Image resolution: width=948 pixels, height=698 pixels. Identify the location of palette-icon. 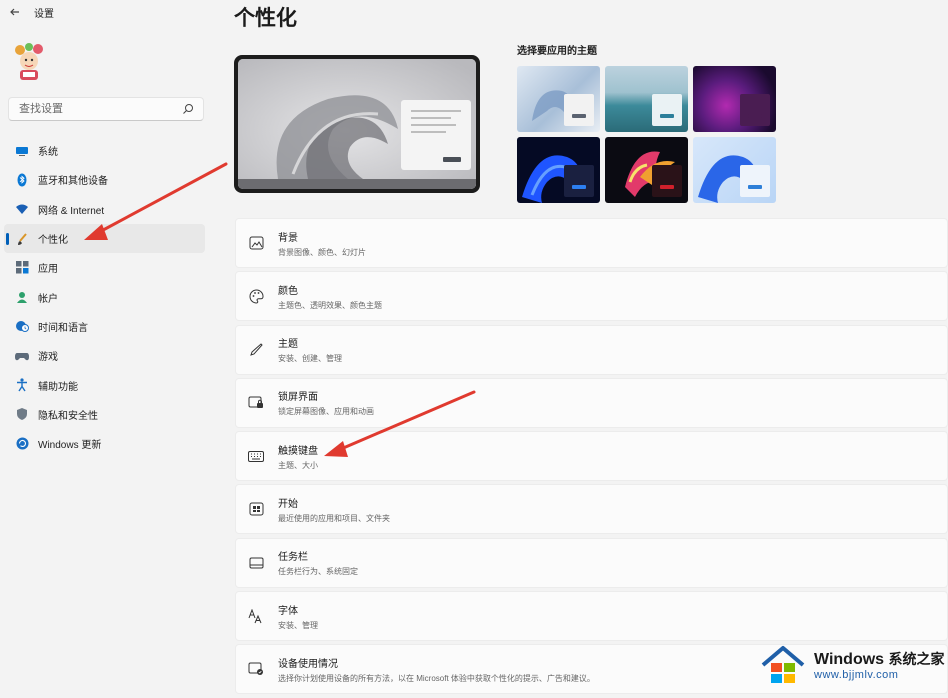
(256, 296).